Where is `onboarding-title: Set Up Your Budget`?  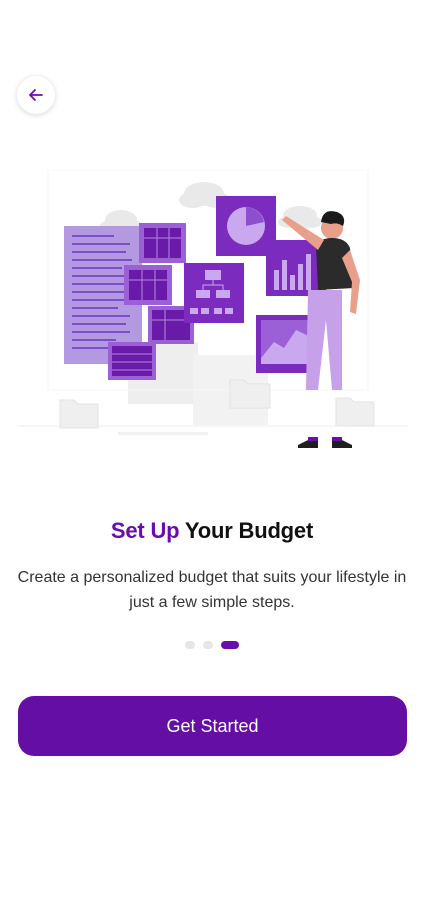
onboarding-title: Set Up Your Budget is located at coordinates (212, 531).